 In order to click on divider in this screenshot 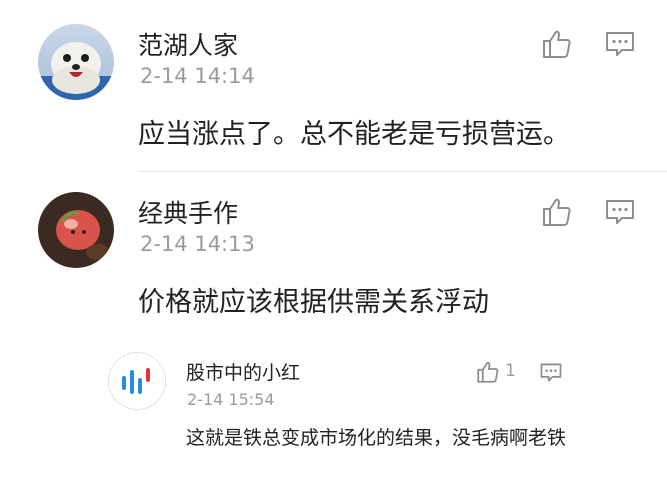, I will do `click(402, 171)`.